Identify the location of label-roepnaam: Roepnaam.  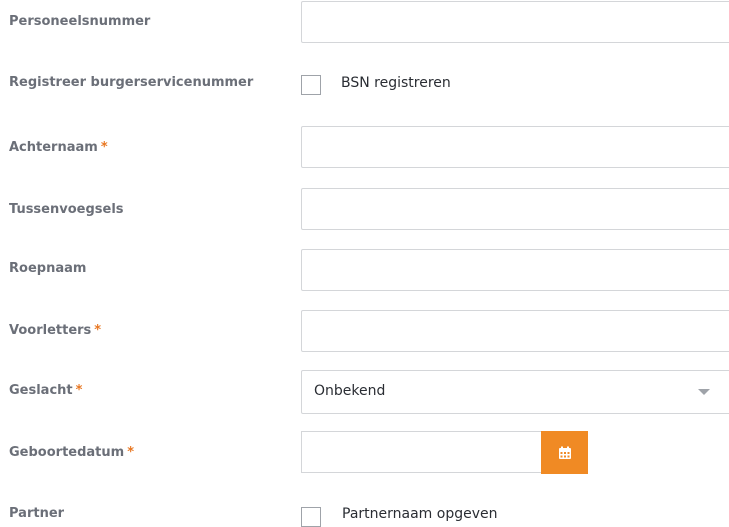
(48, 268).